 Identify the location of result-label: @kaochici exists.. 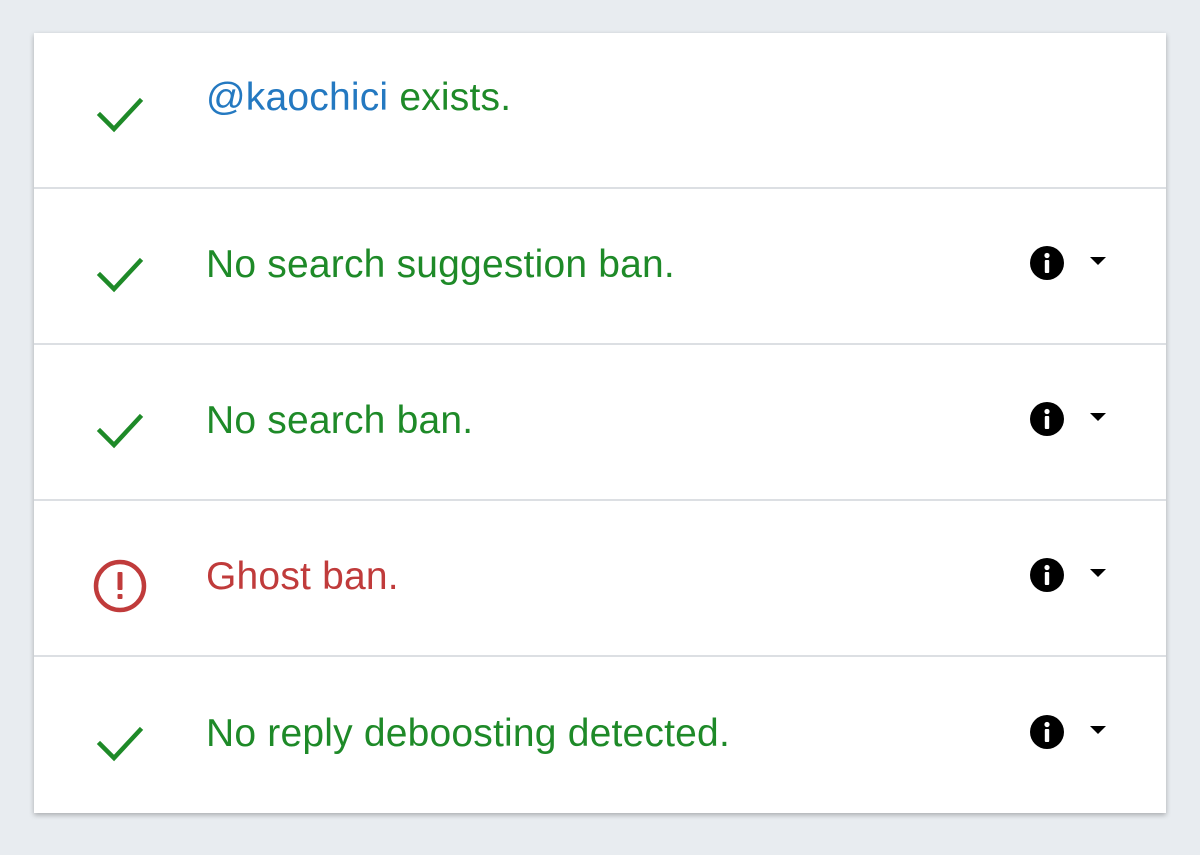
(358, 98).